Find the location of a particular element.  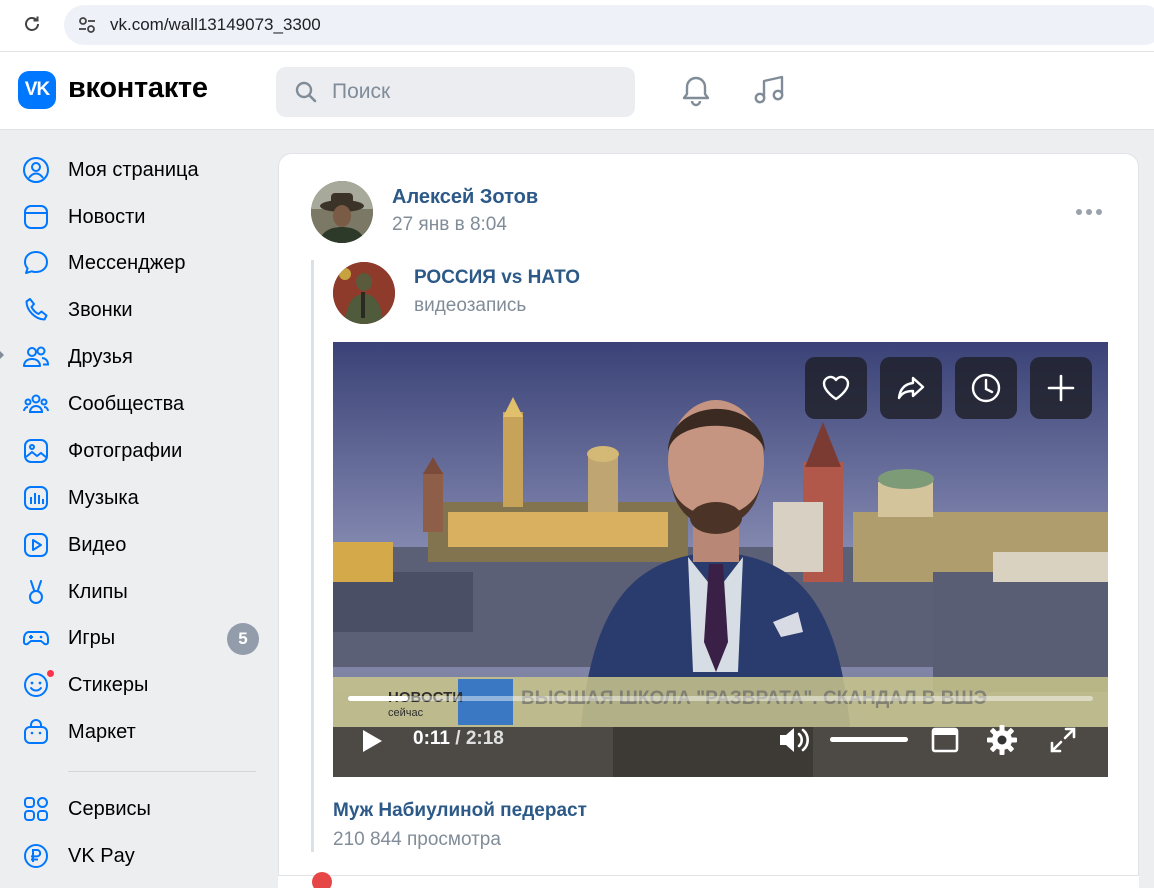

video-time-display: 0:11 / 2:18 is located at coordinates (458, 739).